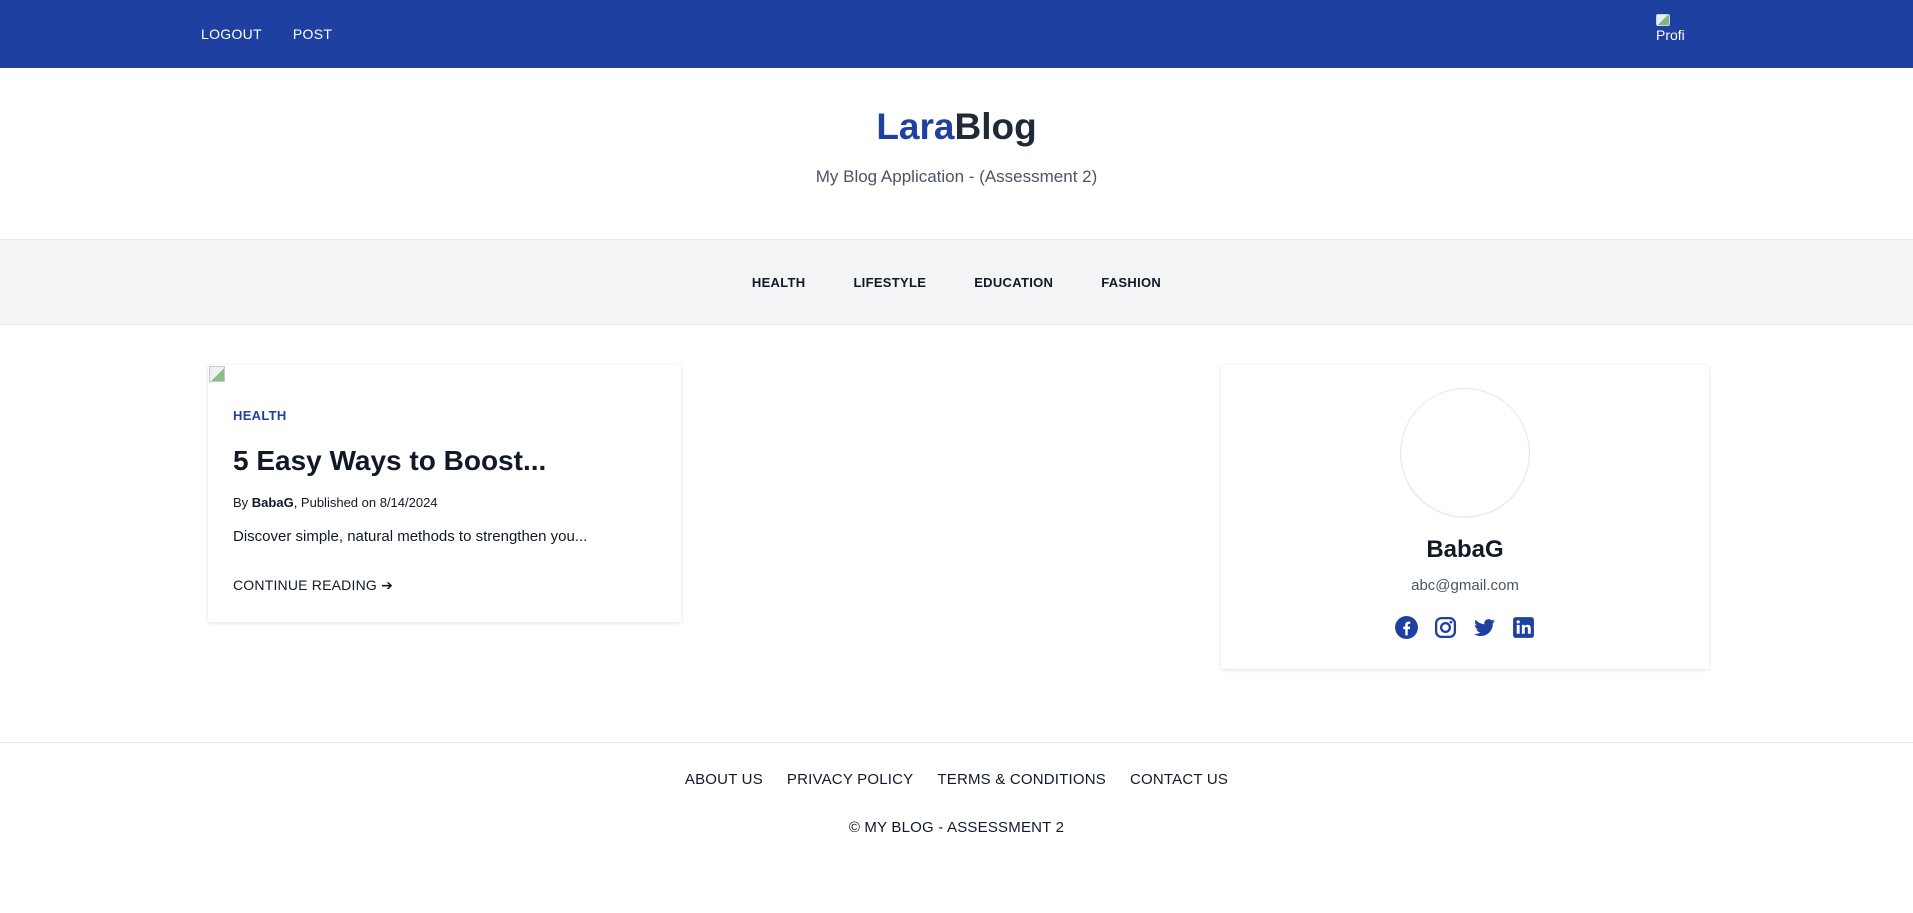 This screenshot has width=1913, height=913. I want to click on post-thumbnail-broken-image, so click(217, 374).